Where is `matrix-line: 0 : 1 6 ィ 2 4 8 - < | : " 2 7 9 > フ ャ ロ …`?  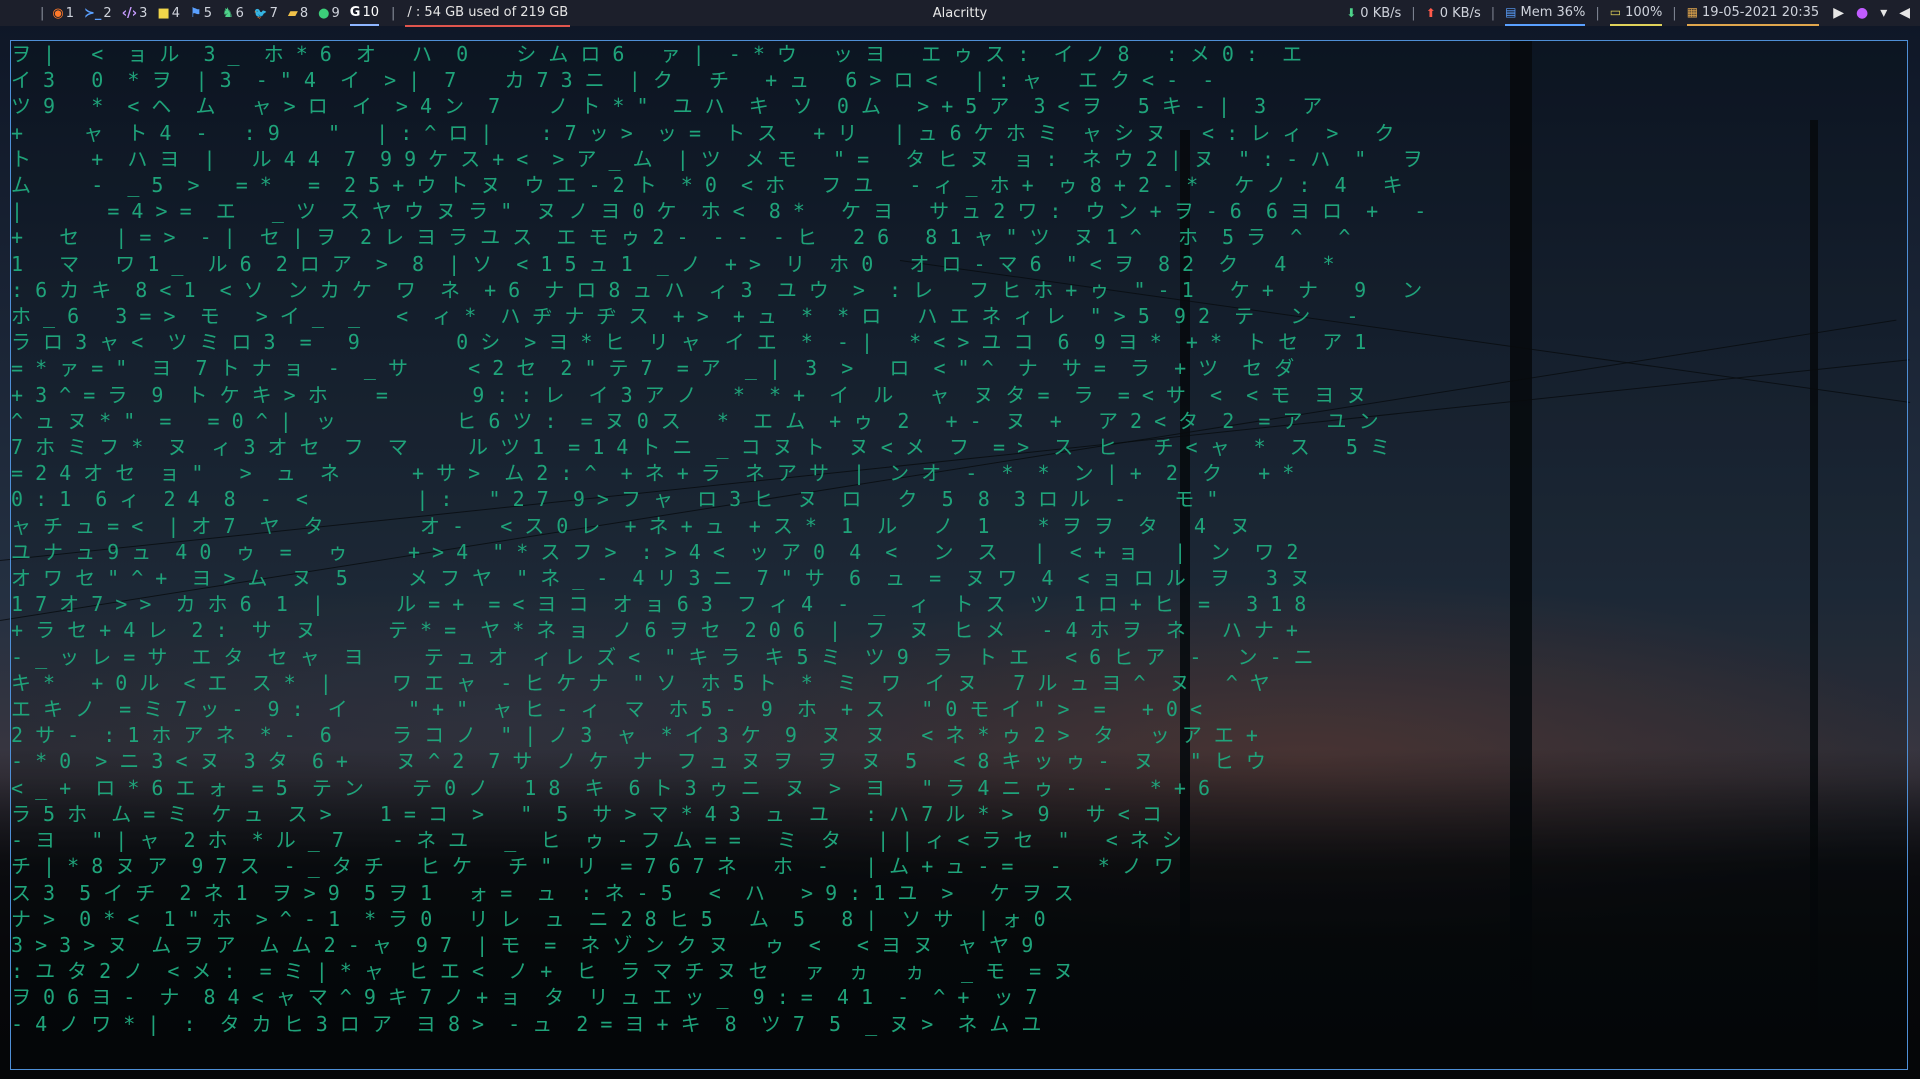 matrix-line: 0 : 1 6 ィ 2 4 8 - < | : " 2 7 9 > フ ャ ロ … is located at coordinates (615, 499).